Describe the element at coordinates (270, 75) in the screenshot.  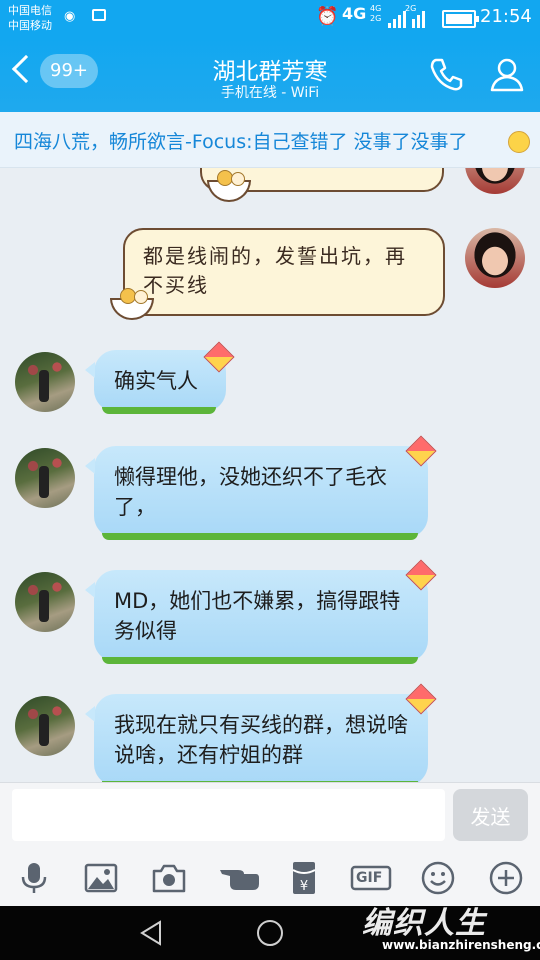
I see `chat-header: 99+ 湖北群芳寒 手机在线 - WiFi` at that location.